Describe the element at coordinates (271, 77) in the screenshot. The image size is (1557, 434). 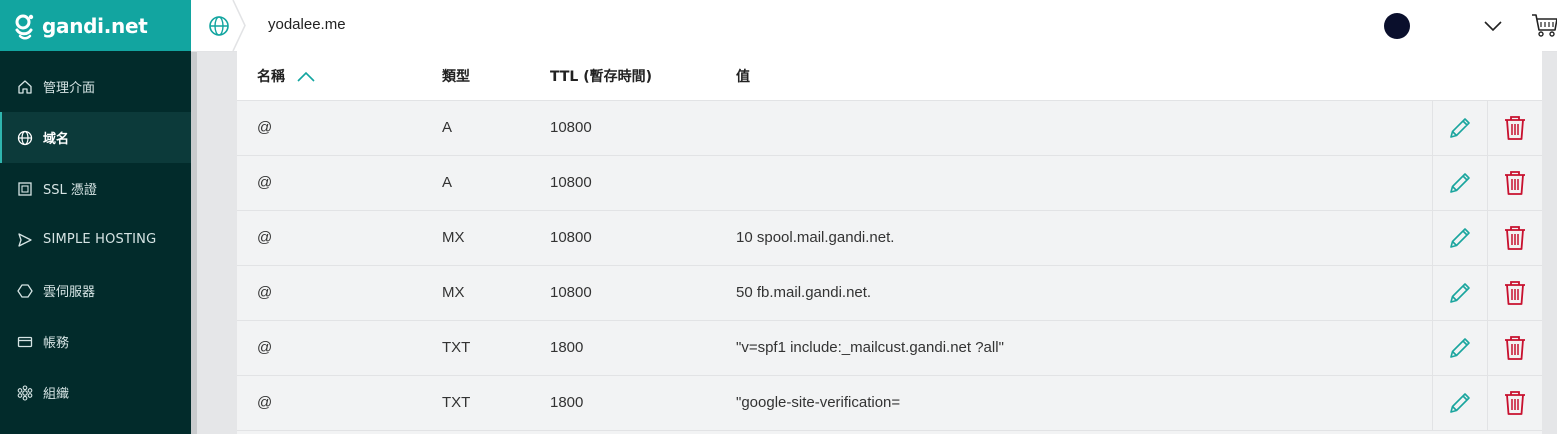
I see `column-header-label: 名稱` at that location.